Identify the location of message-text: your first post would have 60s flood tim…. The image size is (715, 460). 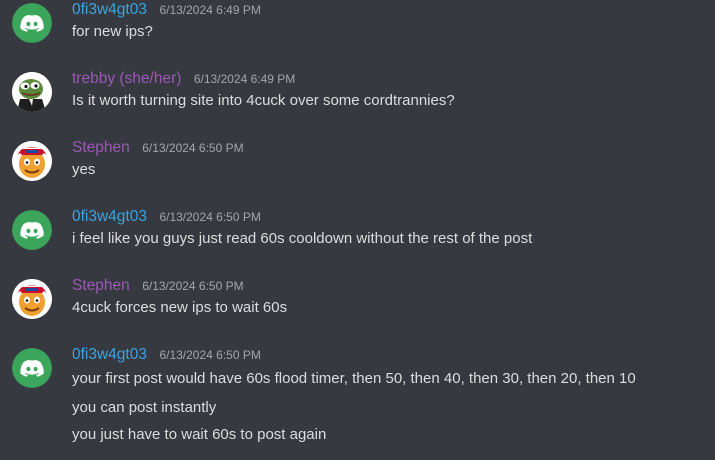
(354, 378).